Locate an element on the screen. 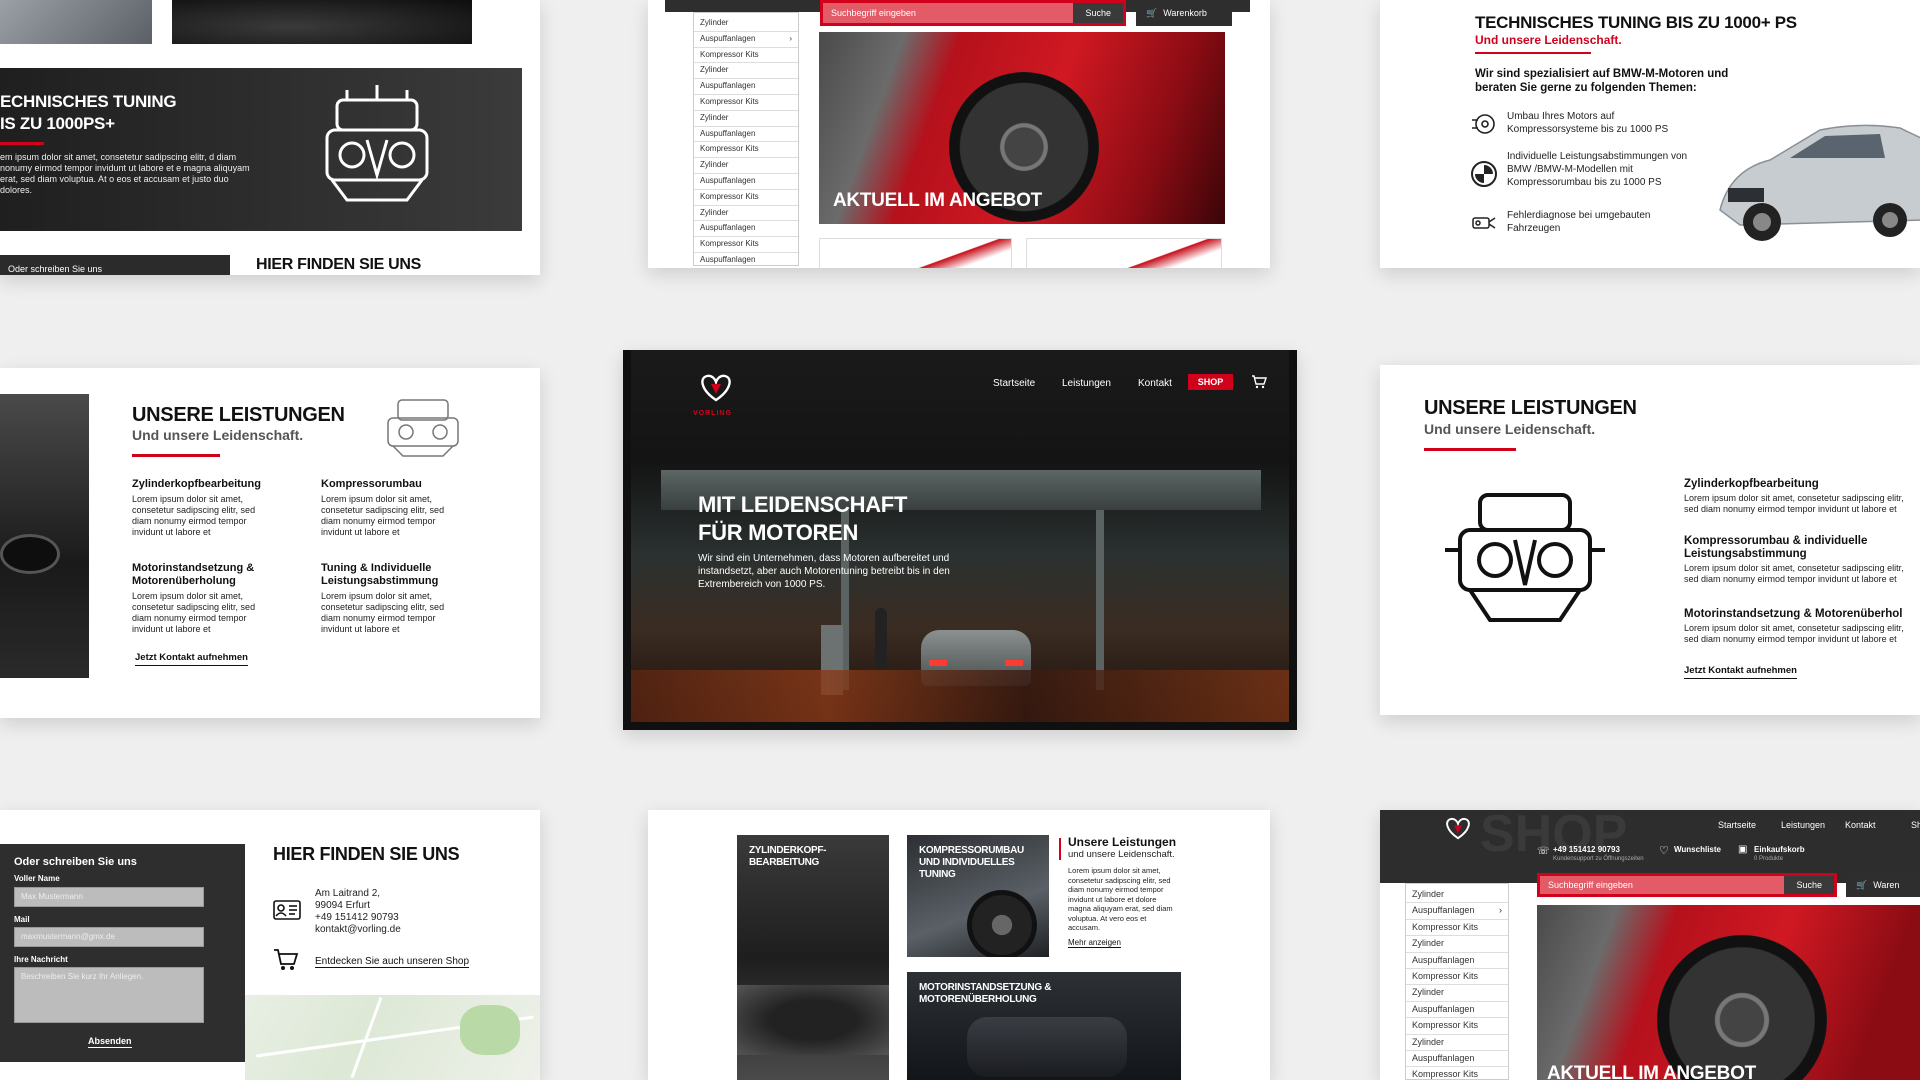 The image size is (1920, 1080). find-us-title: HIER FINDEN SIE UNS is located at coordinates (338, 264).